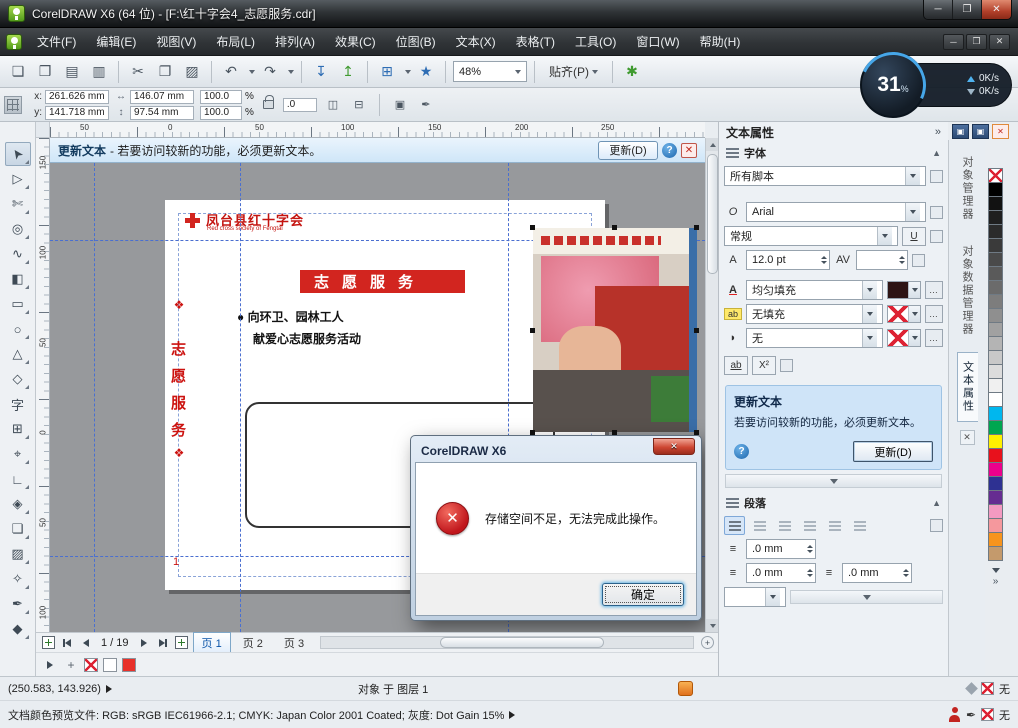 Image resolution: width=1018 pixels, height=728 pixels. Describe the element at coordinates (814, 338) in the screenshot. I see `background-type-select: 无` at that location.